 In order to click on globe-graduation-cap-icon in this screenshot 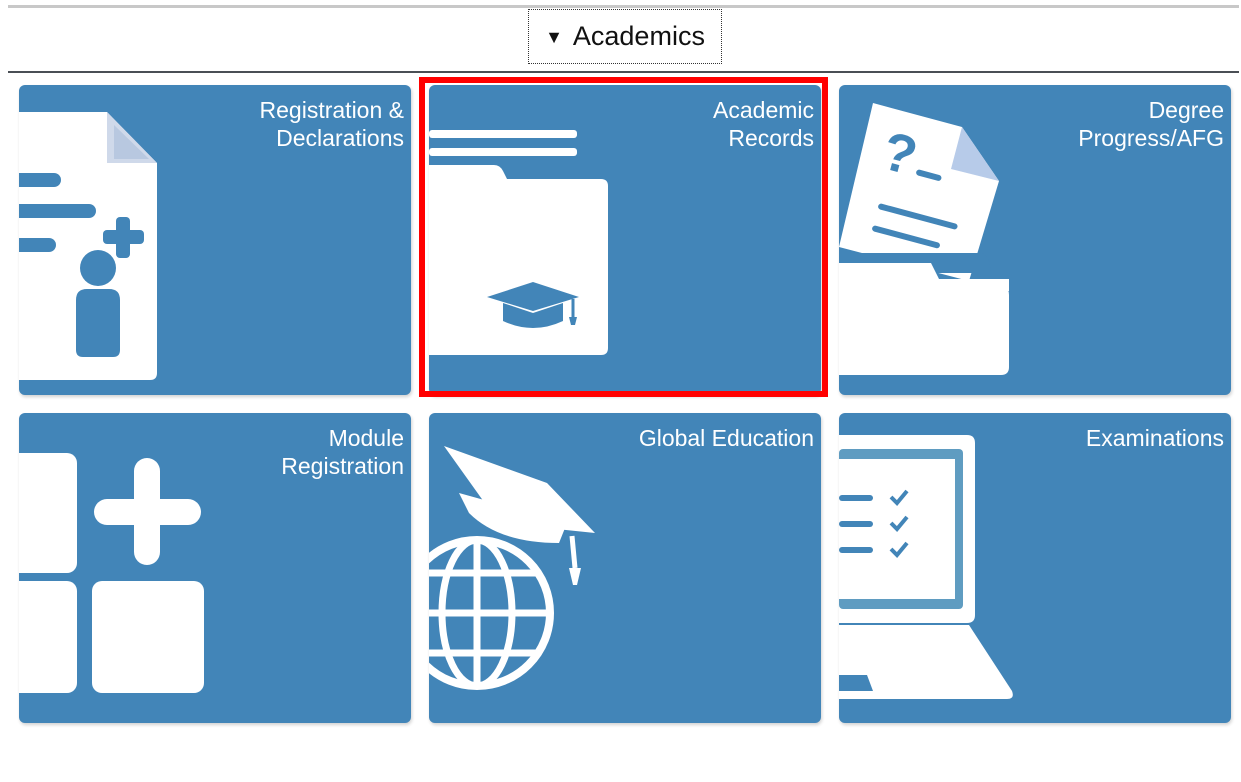, I will do `click(512, 568)`.